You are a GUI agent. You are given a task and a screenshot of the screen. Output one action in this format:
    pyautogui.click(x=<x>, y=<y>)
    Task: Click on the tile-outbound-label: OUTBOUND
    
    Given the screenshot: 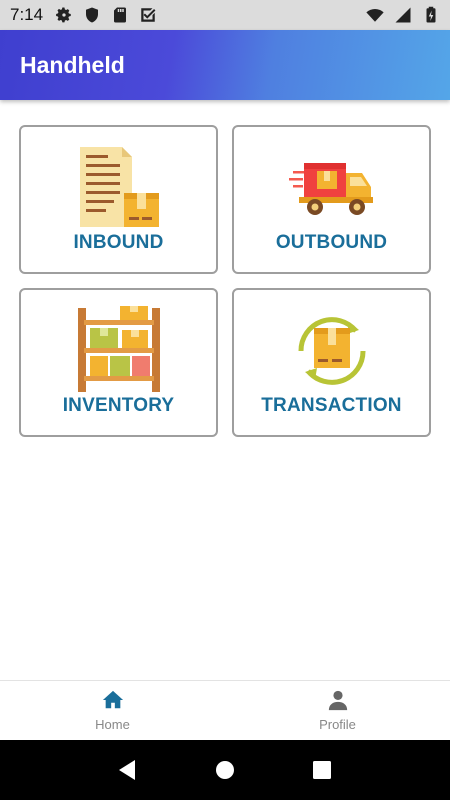 What is the action you would take?
    pyautogui.click(x=331, y=242)
    